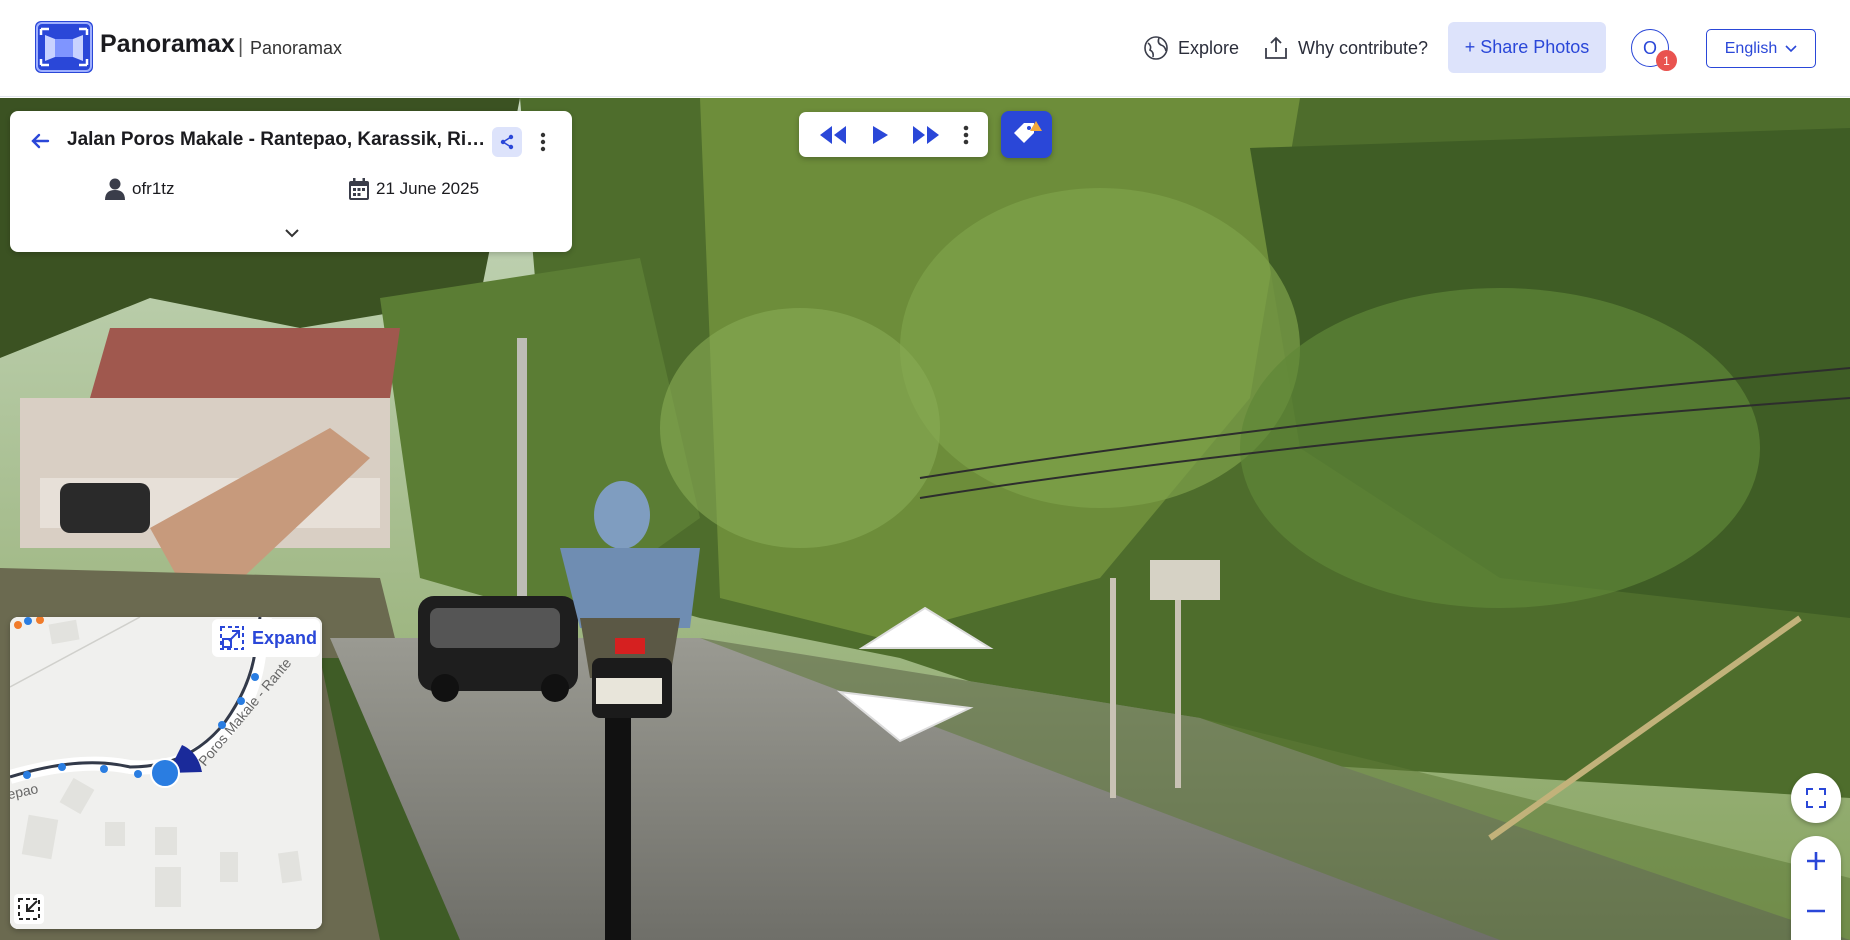 The height and width of the screenshot is (940, 1850). I want to click on capture-date: 21 June 2025, so click(413, 189).